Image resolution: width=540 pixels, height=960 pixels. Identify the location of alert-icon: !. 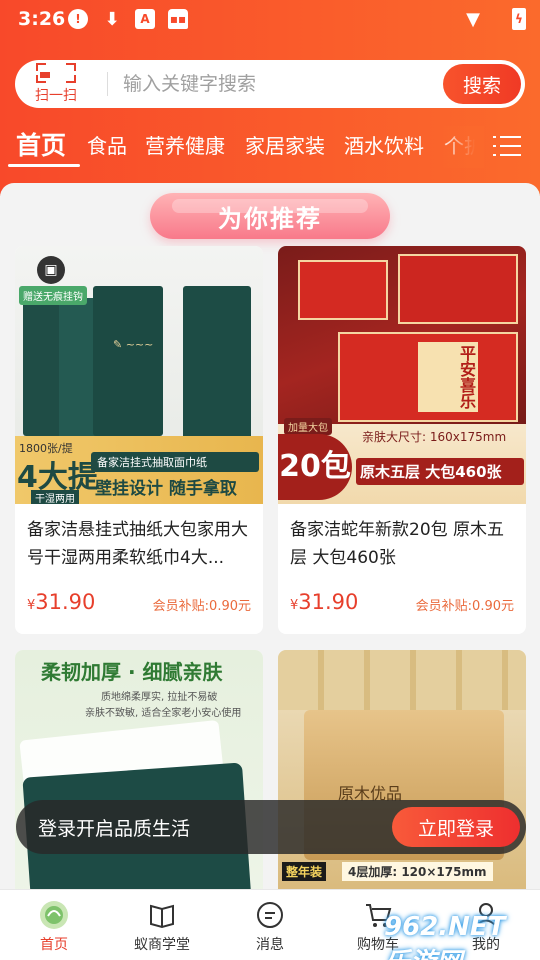
(78, 19).